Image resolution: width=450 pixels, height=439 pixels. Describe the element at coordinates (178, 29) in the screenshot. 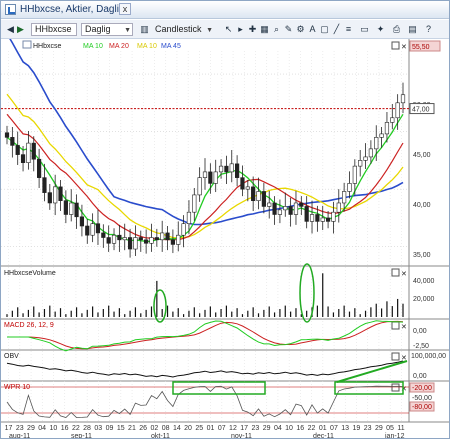

I see `chart-type-value: Candlestick` at that location.